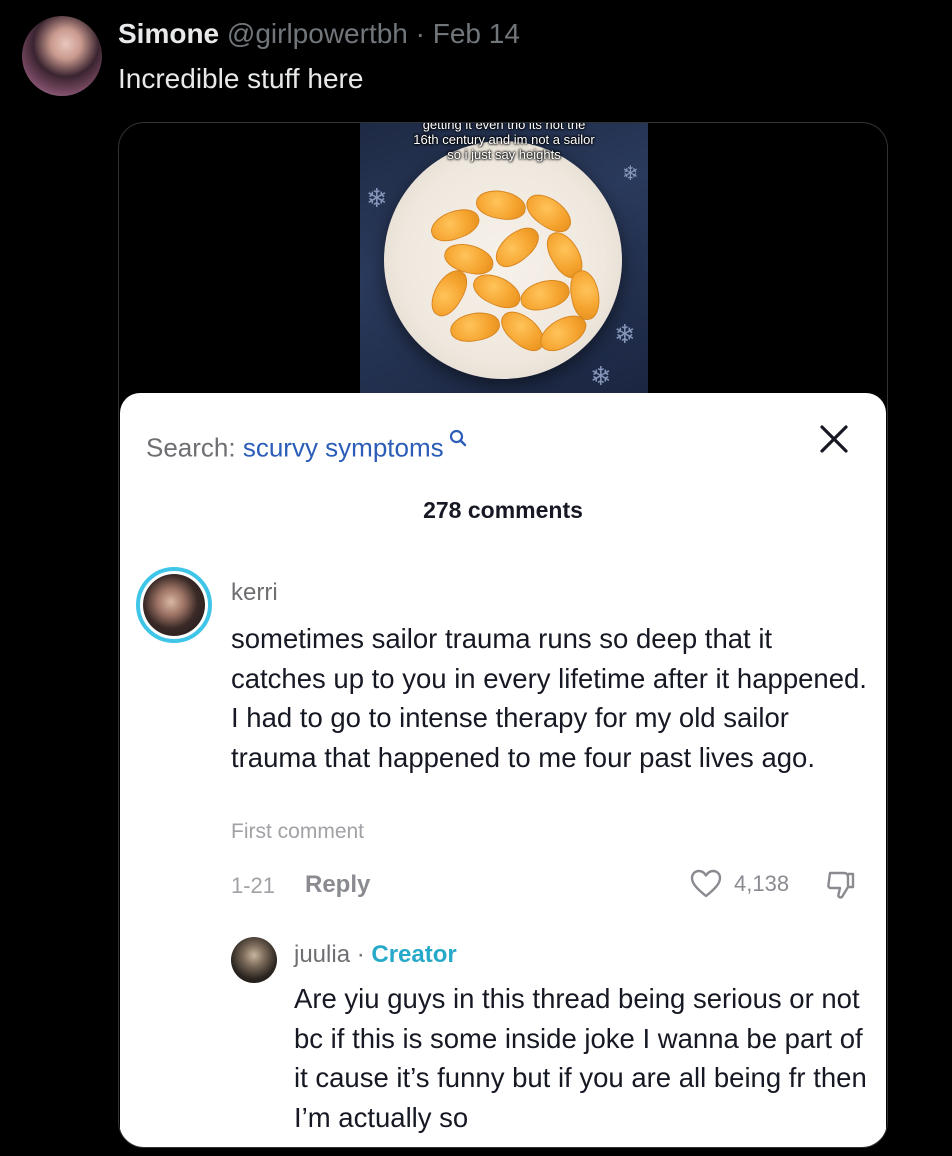  What do you see at coordinates (337, 885) in the screenshot?
I see `reply-button: Reply` at bounding box center [337, 885].